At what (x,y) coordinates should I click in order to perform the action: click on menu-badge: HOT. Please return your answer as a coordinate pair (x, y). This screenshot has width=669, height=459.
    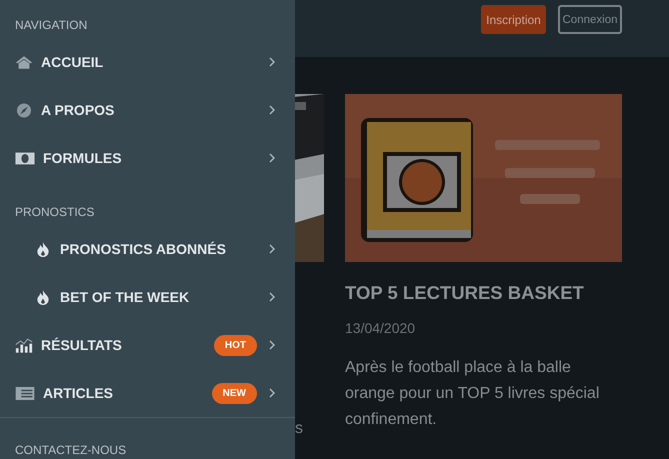
    Looking at the image, I should click on (235, 345).